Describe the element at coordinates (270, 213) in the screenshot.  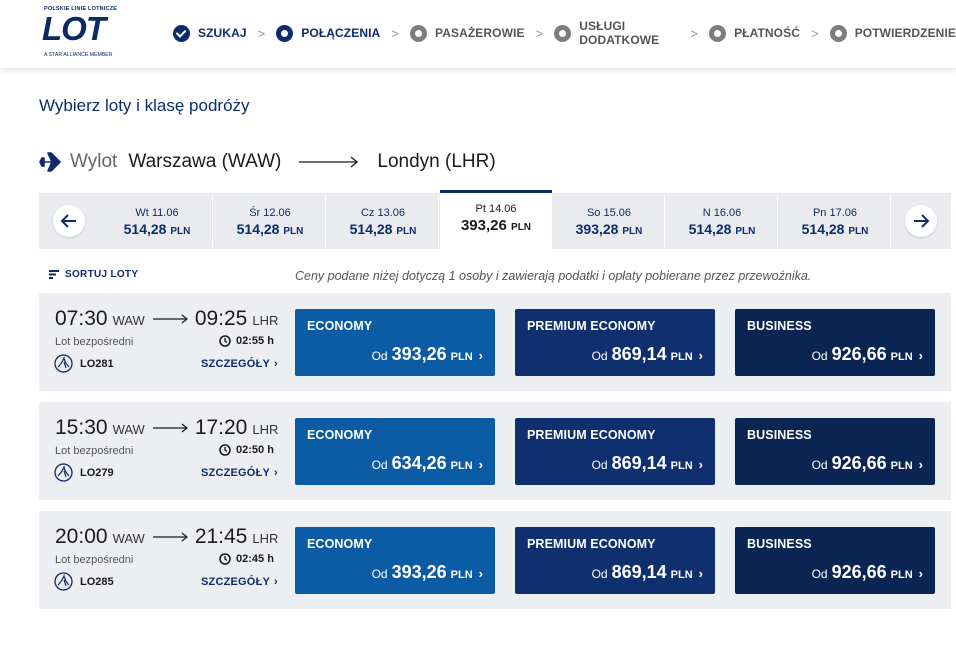
I see `date-label: Śr 12.06` at that location.